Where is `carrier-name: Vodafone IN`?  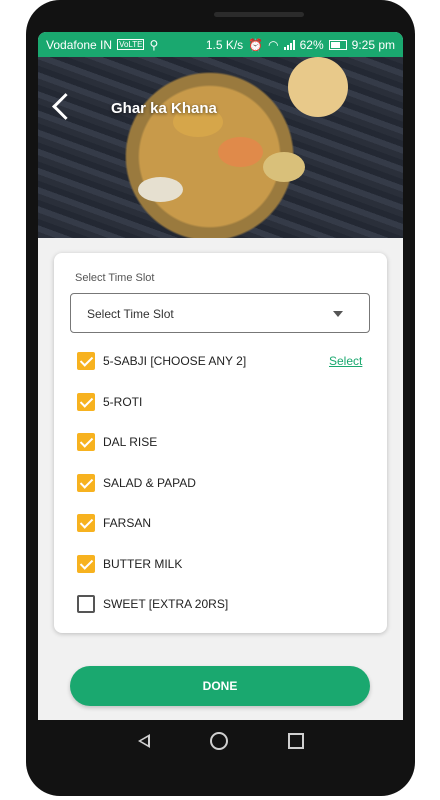 carrier-name: Vodafone IN is located at coordinates (79, 44).